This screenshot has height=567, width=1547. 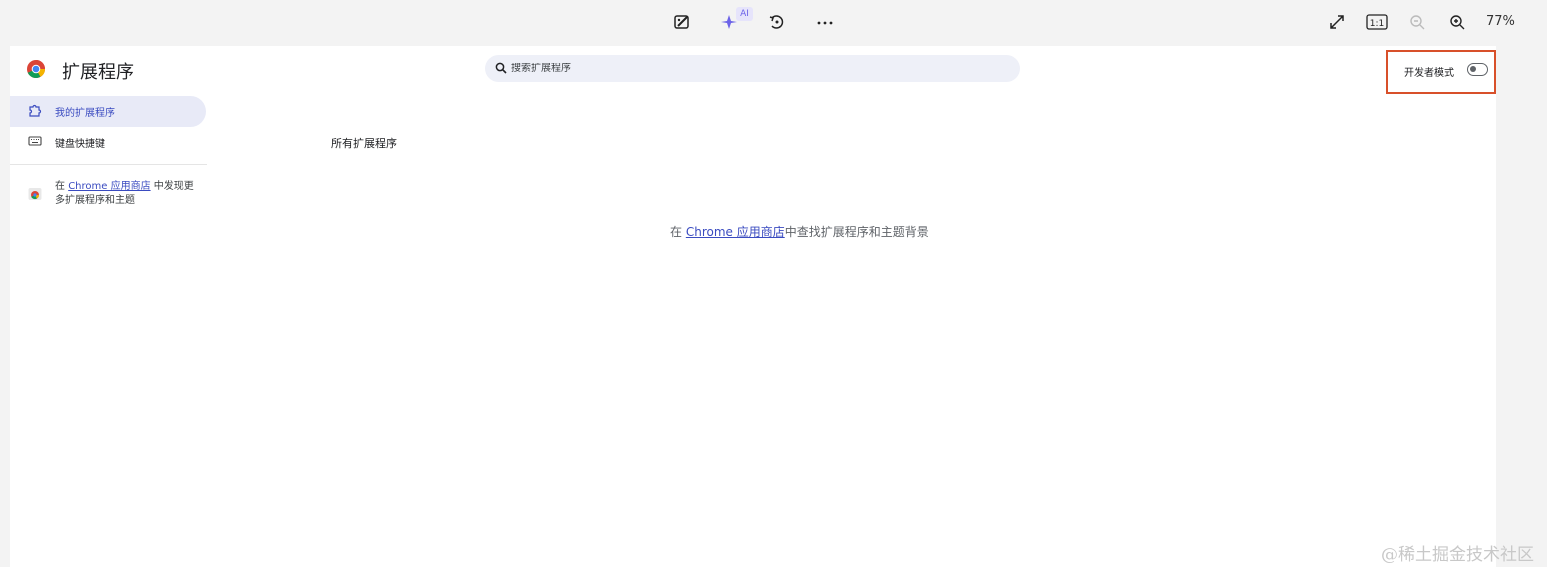 What do you see at coordinates (98, 72) in the screenshot?
I see `page-title: 扩展程序` at bounding box center [98, 72].